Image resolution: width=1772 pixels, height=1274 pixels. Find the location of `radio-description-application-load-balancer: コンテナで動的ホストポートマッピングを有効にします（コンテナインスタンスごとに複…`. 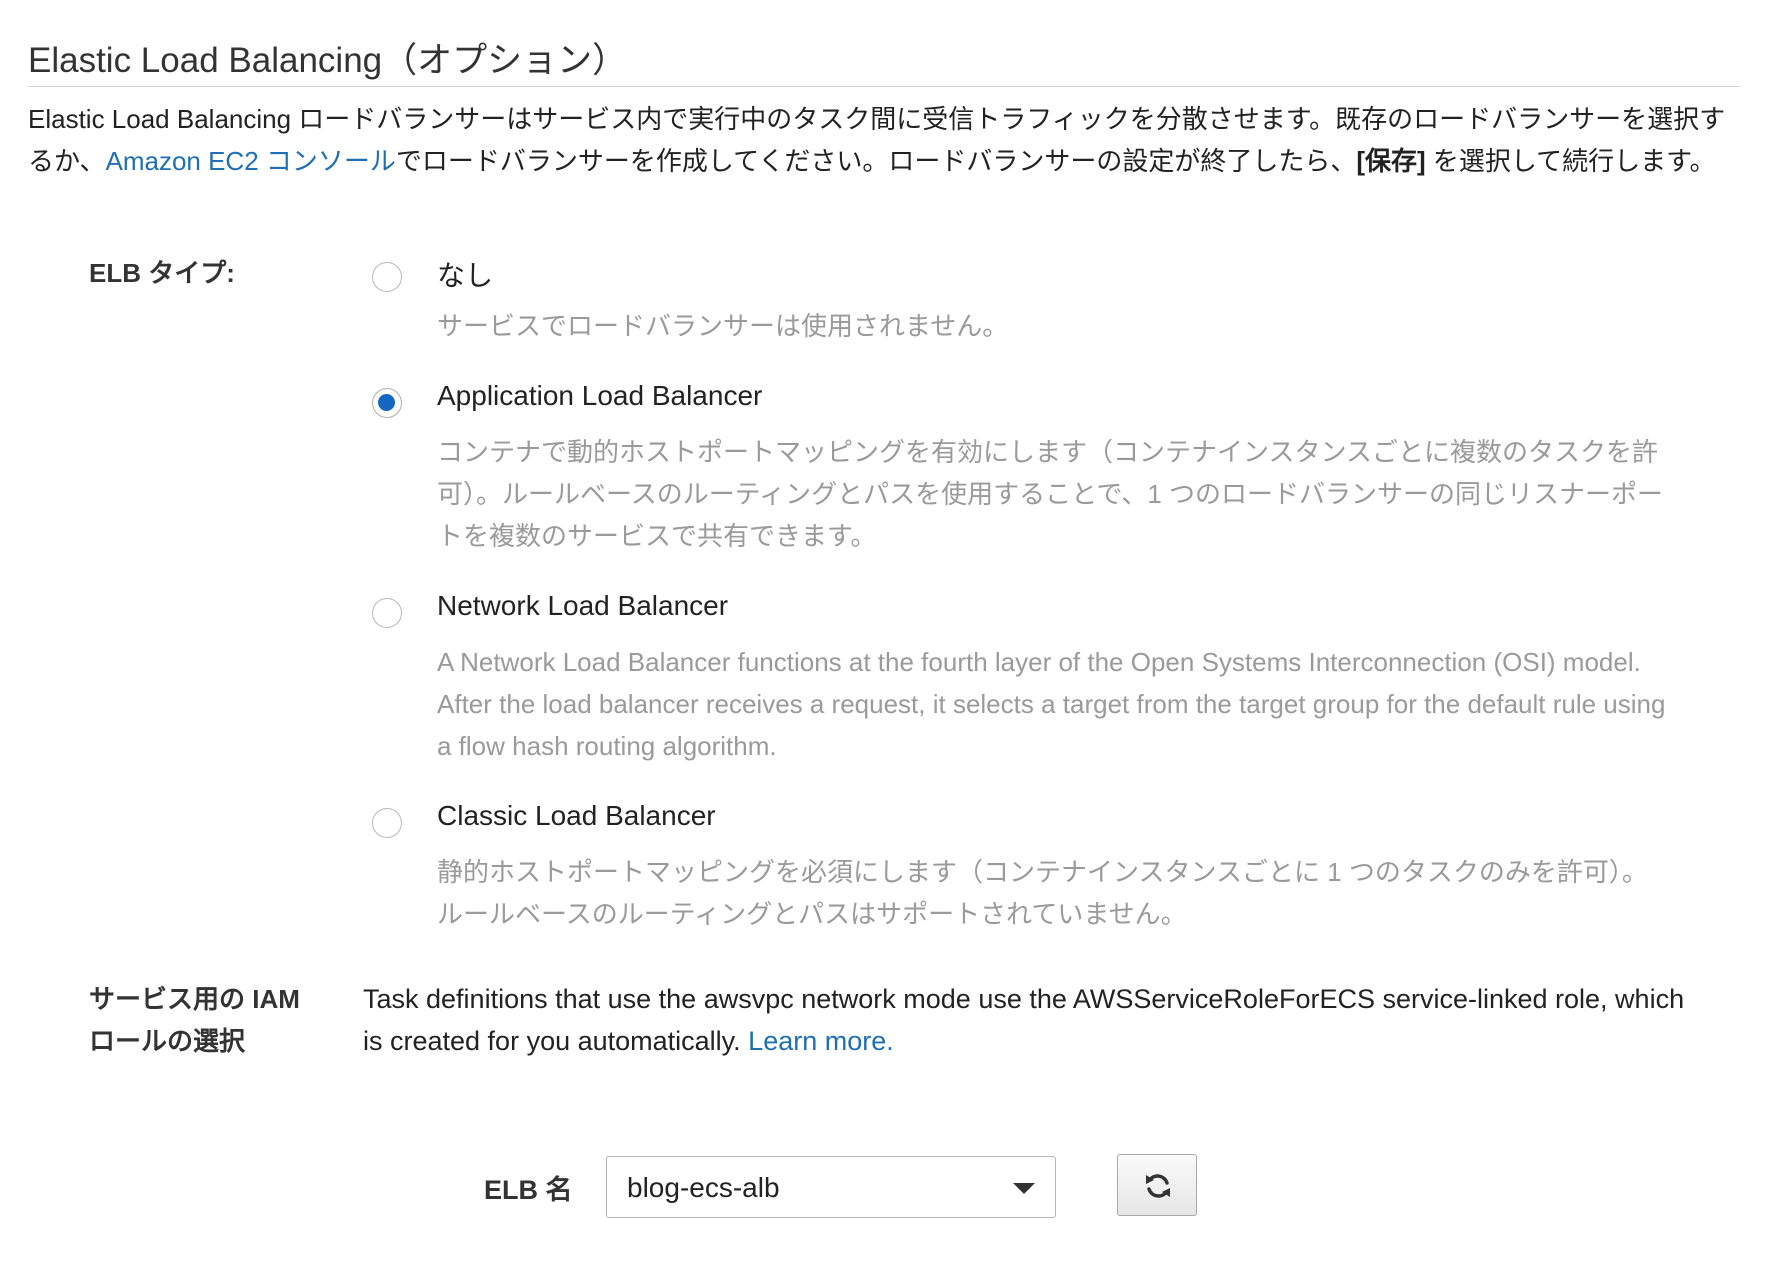

radio-description-application-load-balancer: コンテナで動的ホストポートマッピングを有効にします（コンテナインスタンスごとに複… is located at coordinates (1050, 494).